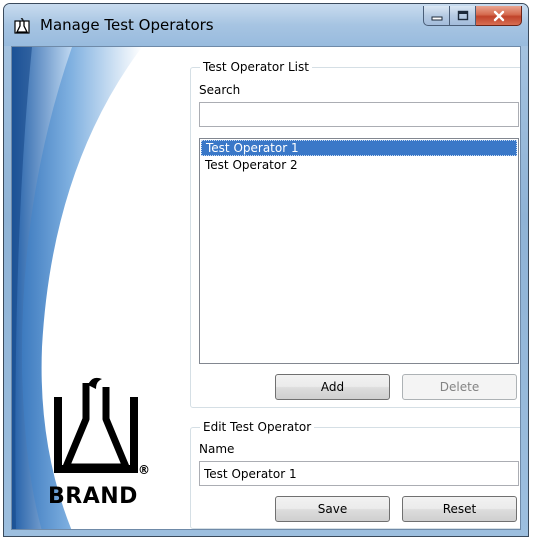 Image resolution: width=533 pixels, height=540 pixels. Describe the element at coordinates (144, 470) in the screenshot. I see `registered-mark: ®` at that location.